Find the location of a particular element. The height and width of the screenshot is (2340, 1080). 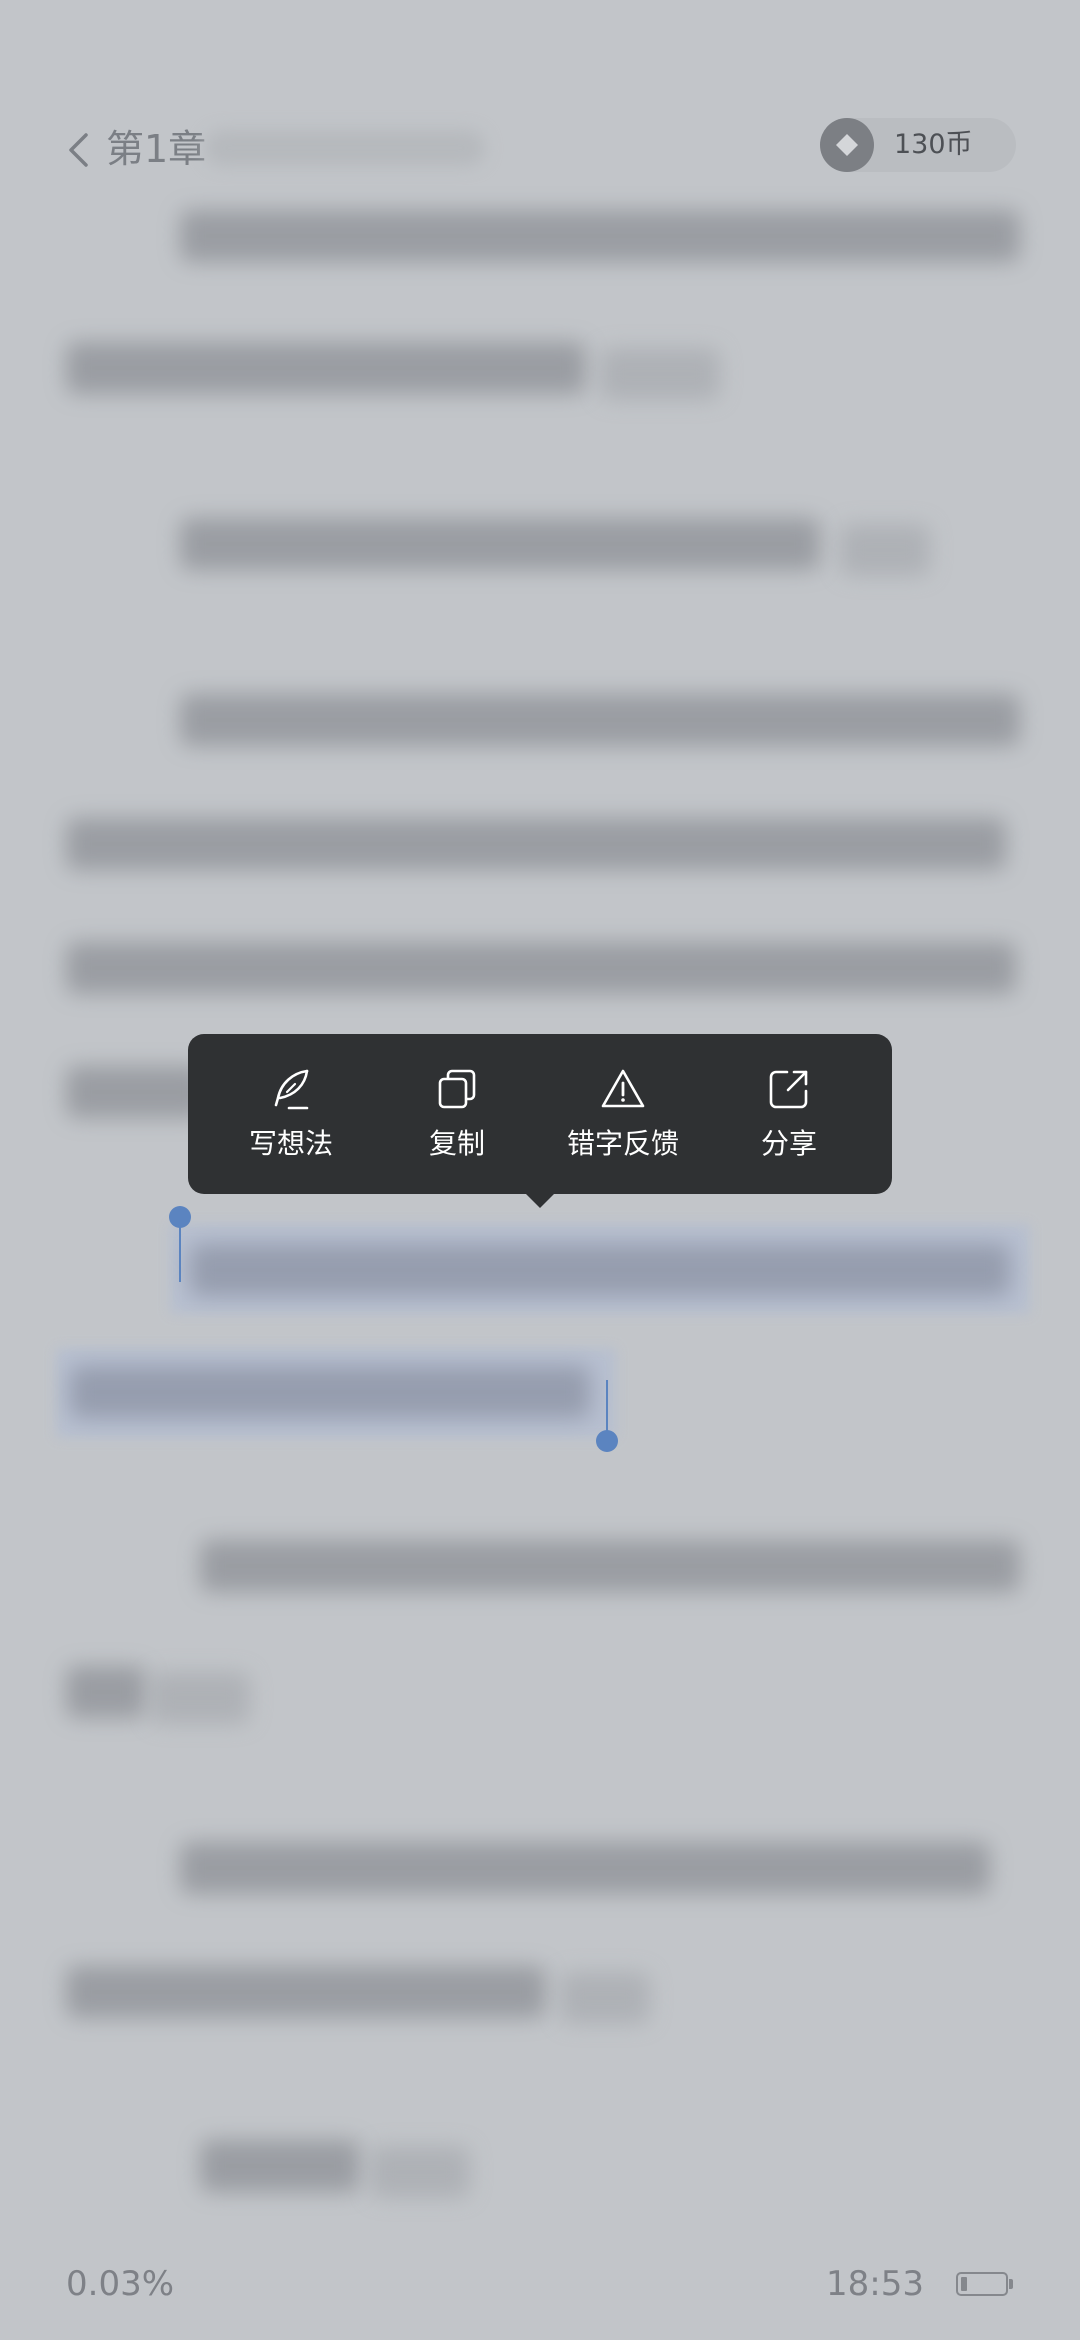

reading-progress: 0.03% is located at coordinates (120, 2284).